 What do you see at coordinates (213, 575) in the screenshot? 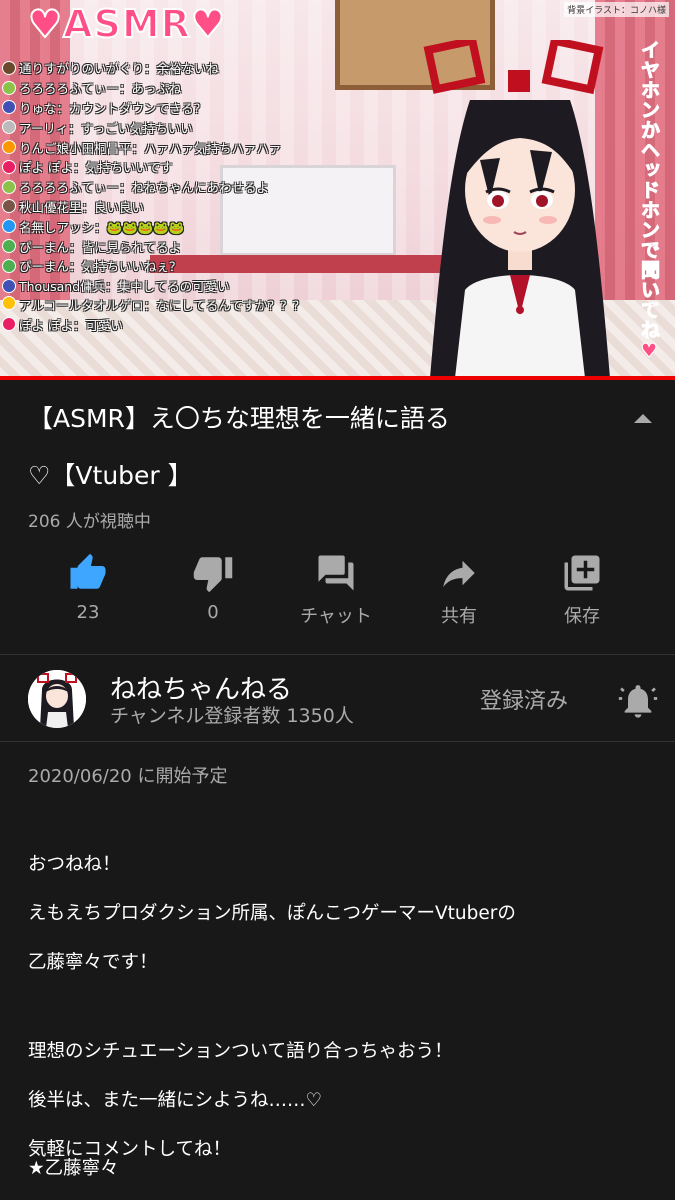
I see `thumbs-down-icon` at bounding box center [213, 575].